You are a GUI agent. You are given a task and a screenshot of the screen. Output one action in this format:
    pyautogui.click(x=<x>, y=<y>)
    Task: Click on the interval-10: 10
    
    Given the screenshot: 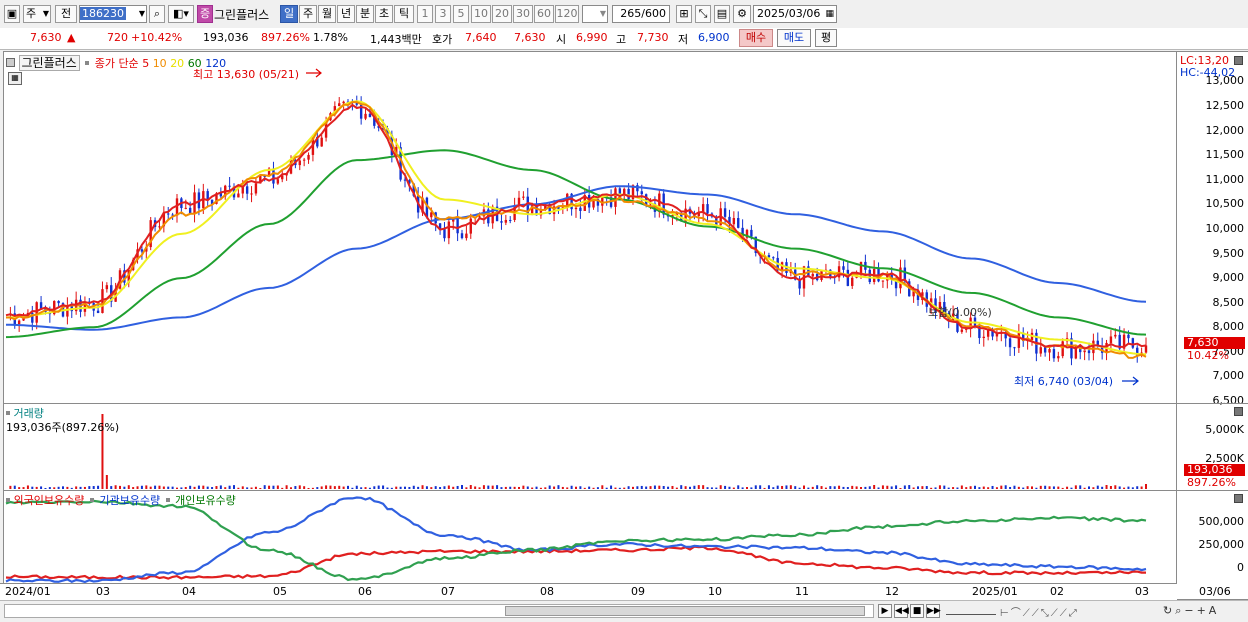 What is the action you would take?
    pyautogui.click(x=481, y=14)
    